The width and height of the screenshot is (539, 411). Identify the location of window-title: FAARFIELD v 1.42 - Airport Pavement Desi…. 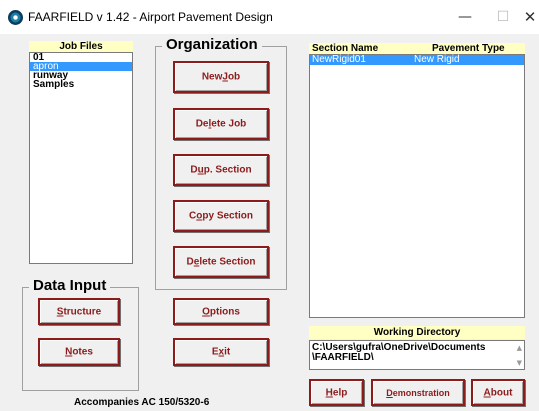
(150, 17).